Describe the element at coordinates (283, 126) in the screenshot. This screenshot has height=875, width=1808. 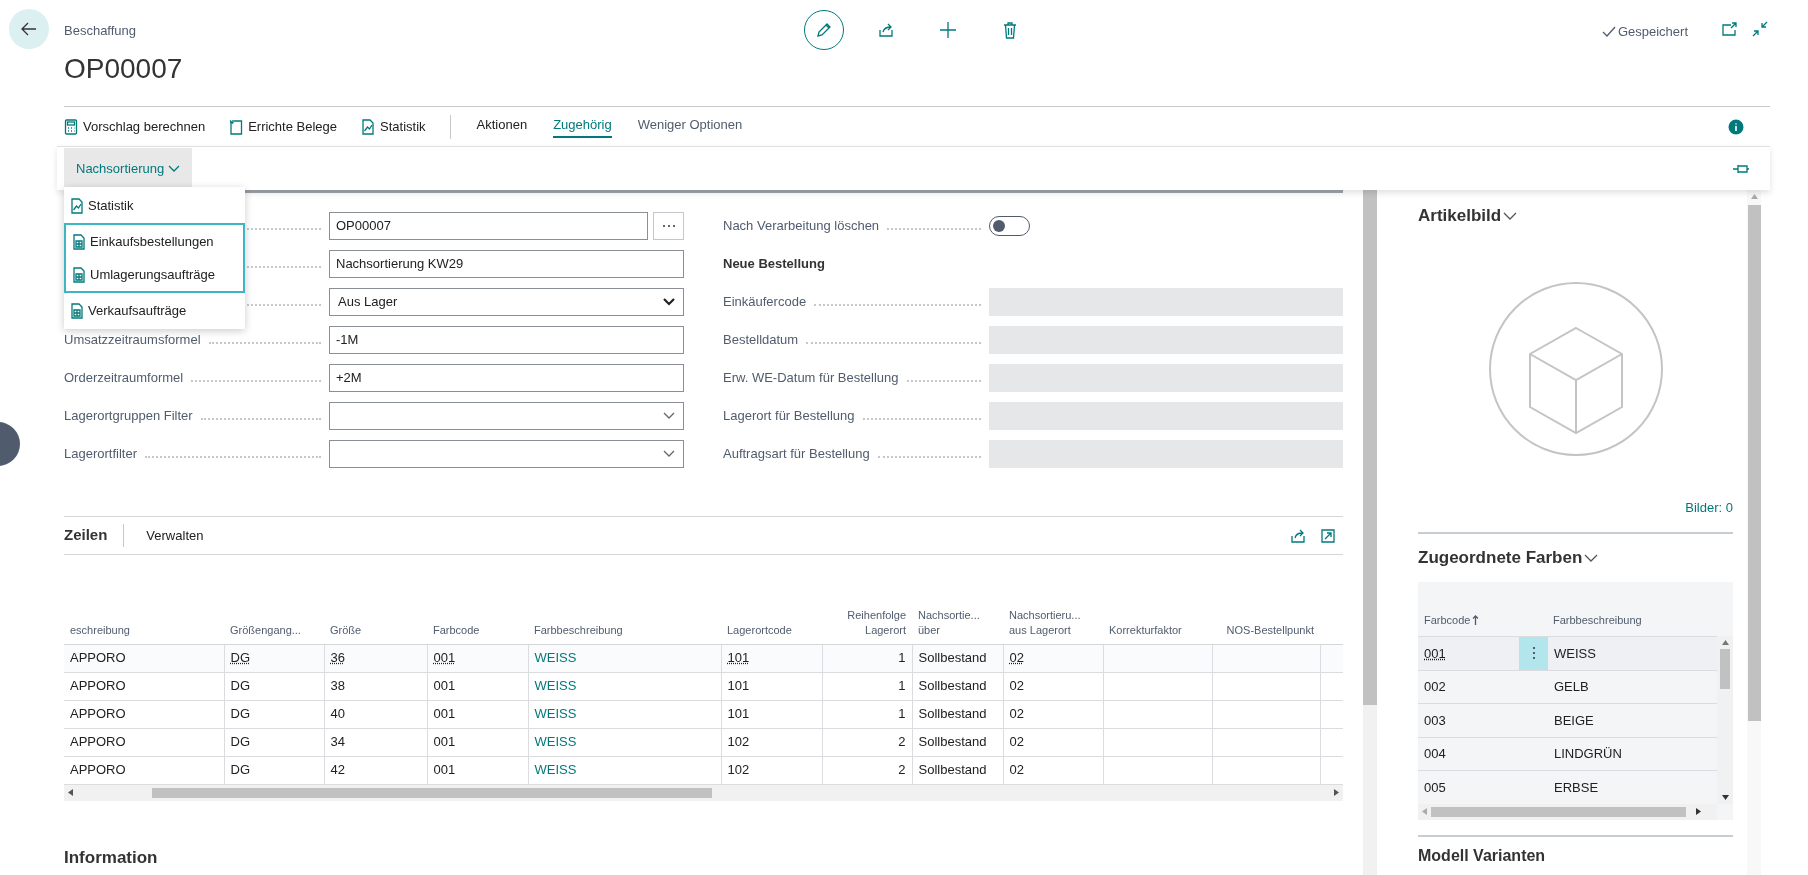
I see `action-button: Errichte Belege` at that location.